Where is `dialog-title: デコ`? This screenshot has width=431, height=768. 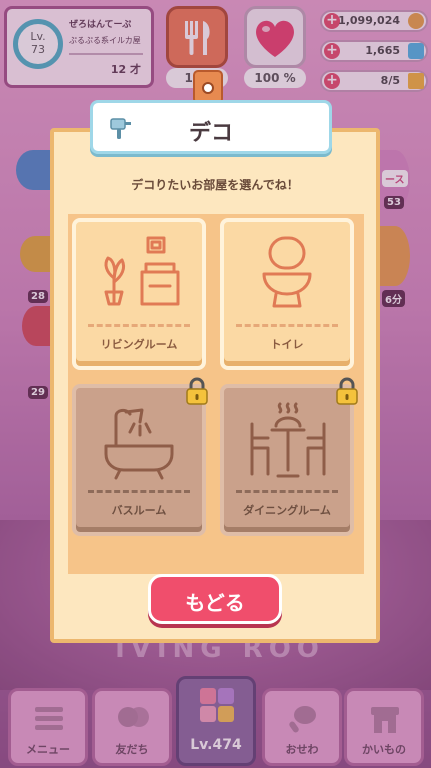
dialog-title: デコ is located at coordinates (210, 133).